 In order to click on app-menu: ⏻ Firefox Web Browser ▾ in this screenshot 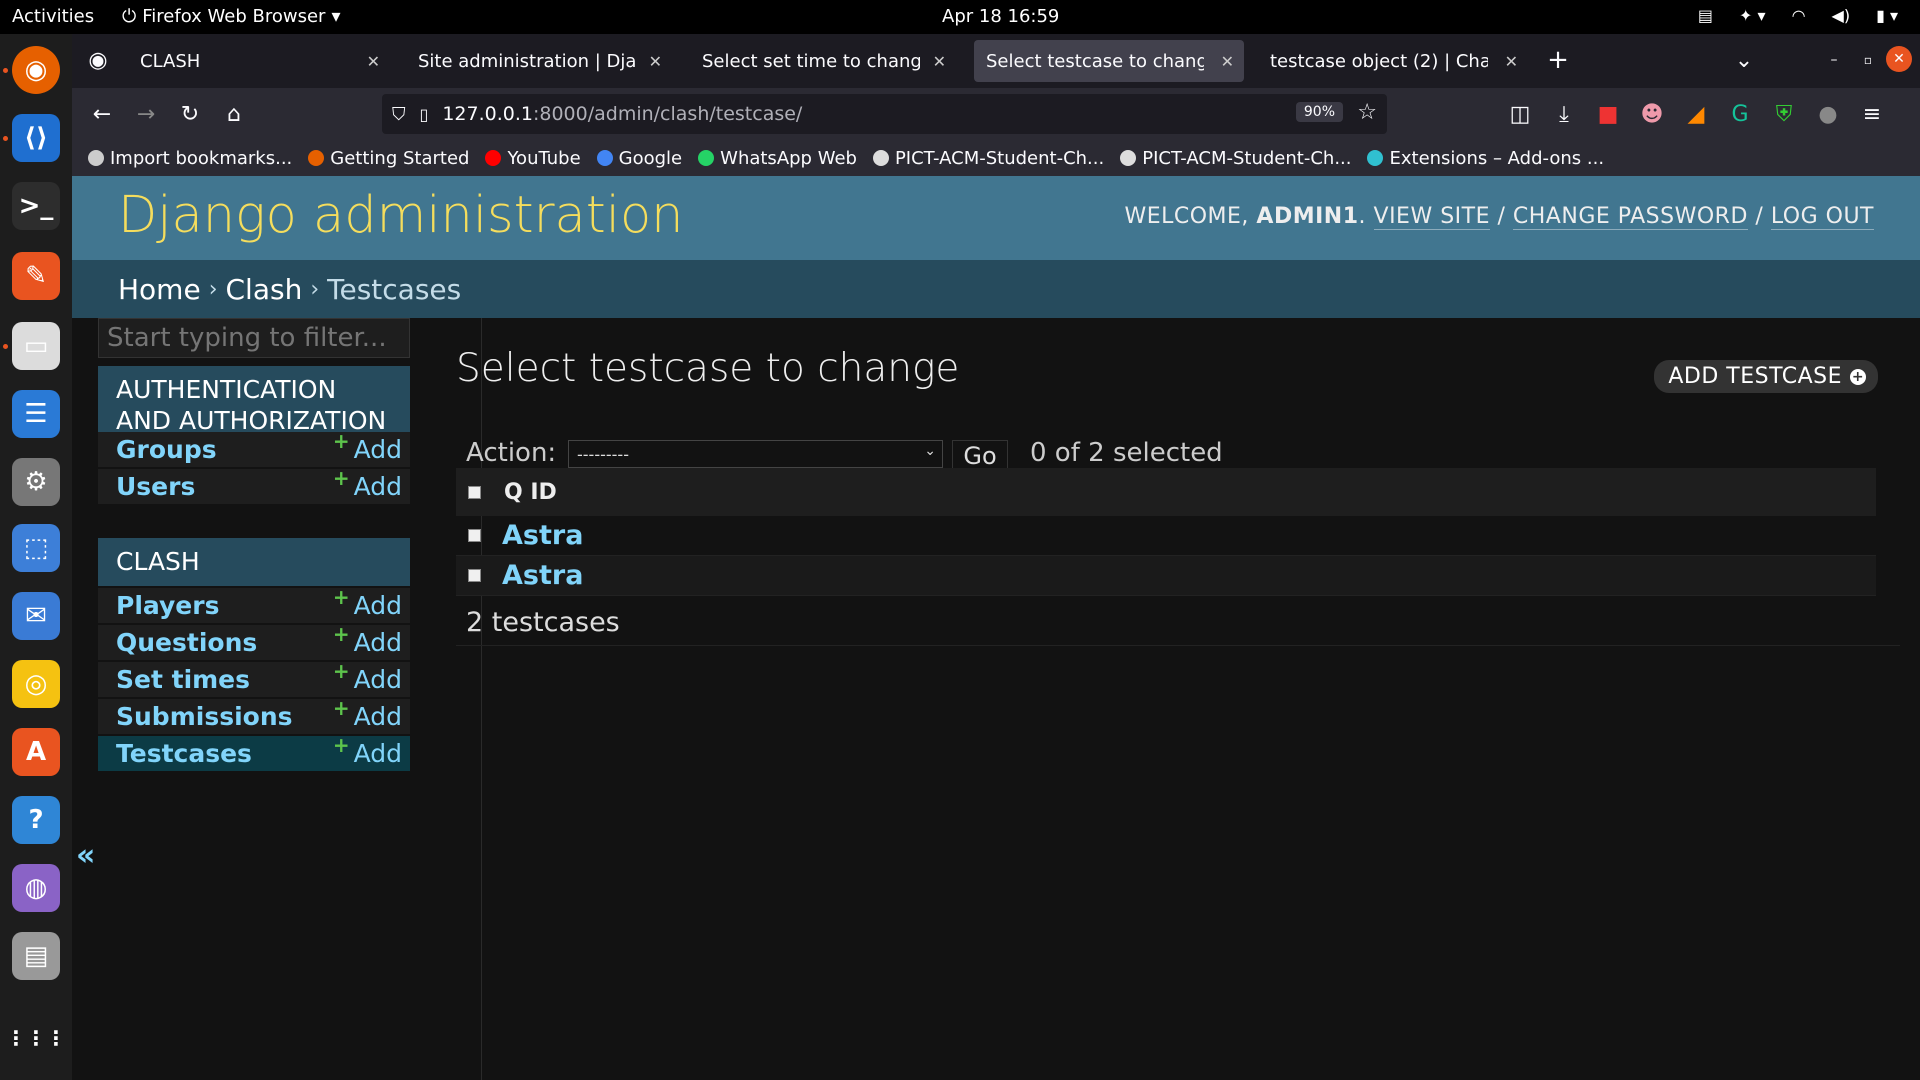, I will do `click(231, 16)`.